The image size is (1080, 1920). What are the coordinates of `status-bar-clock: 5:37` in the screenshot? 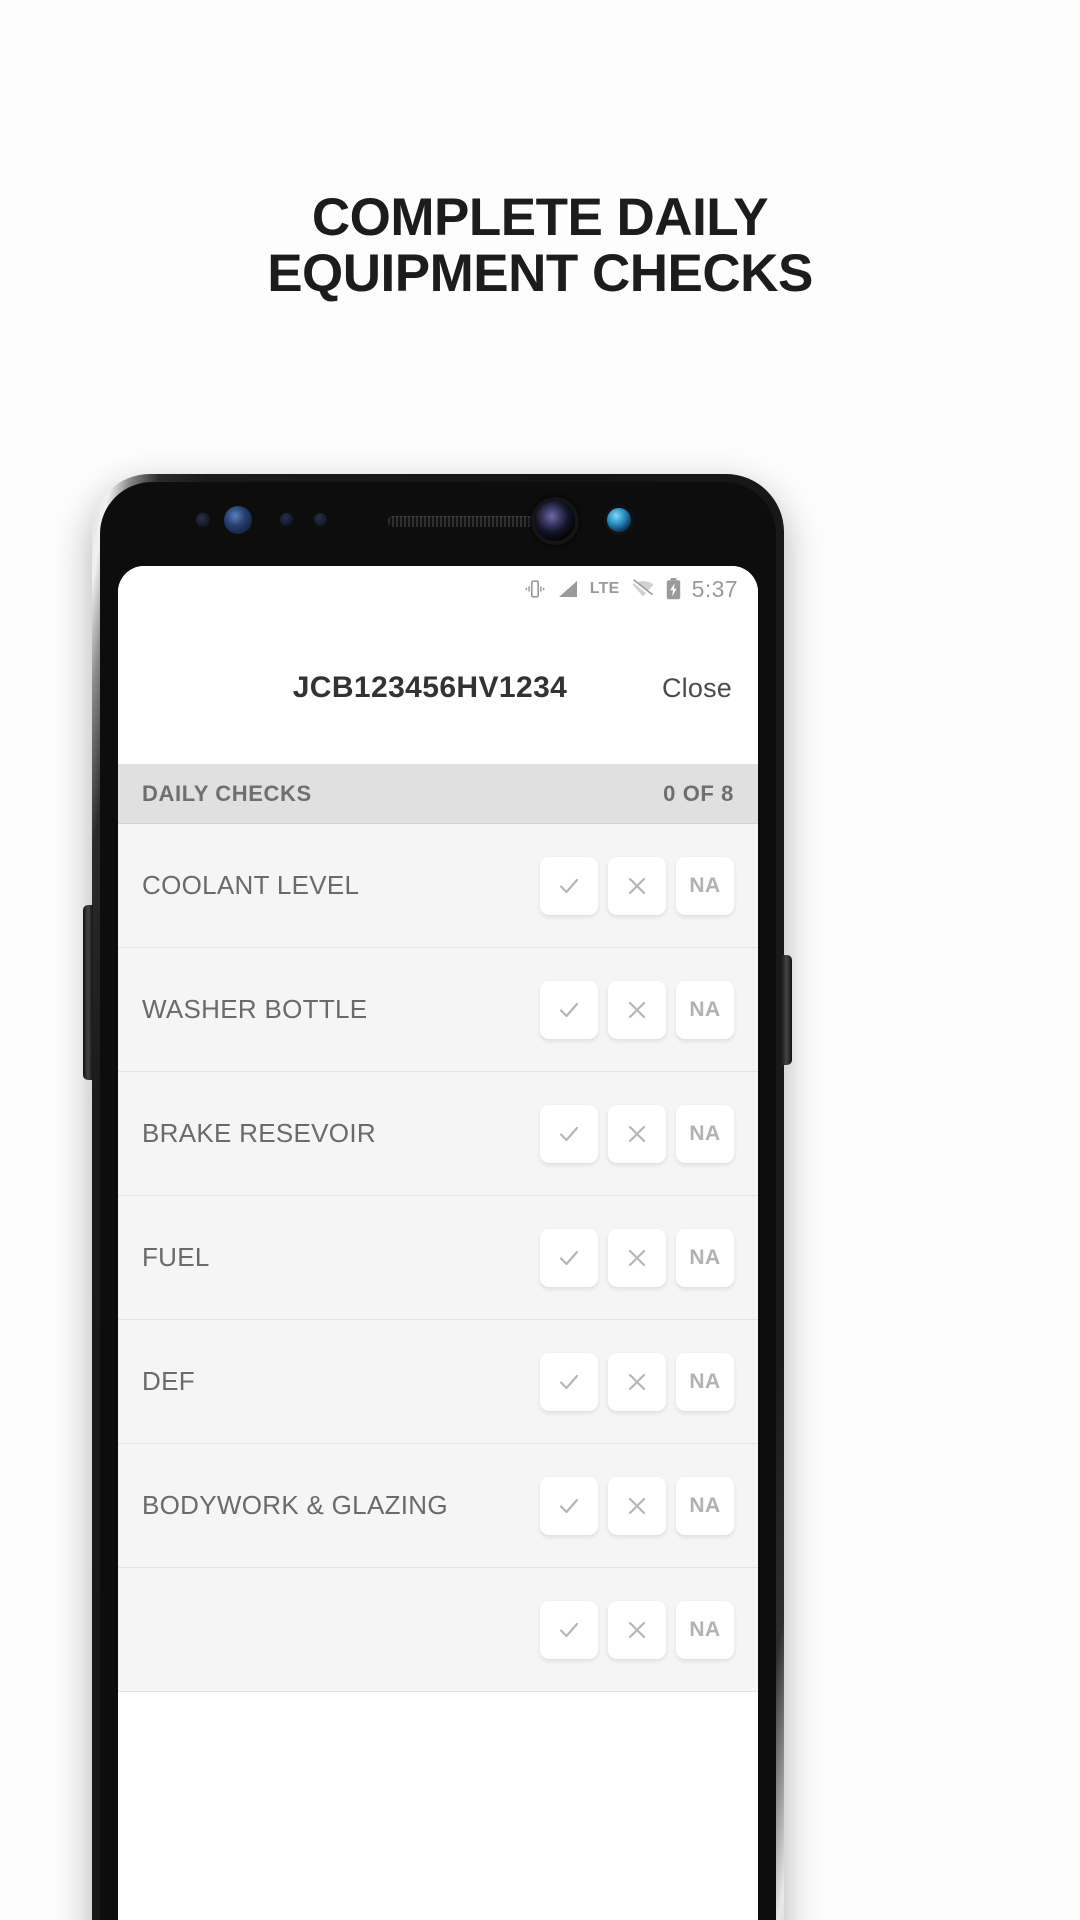 It's located at (714, 588).